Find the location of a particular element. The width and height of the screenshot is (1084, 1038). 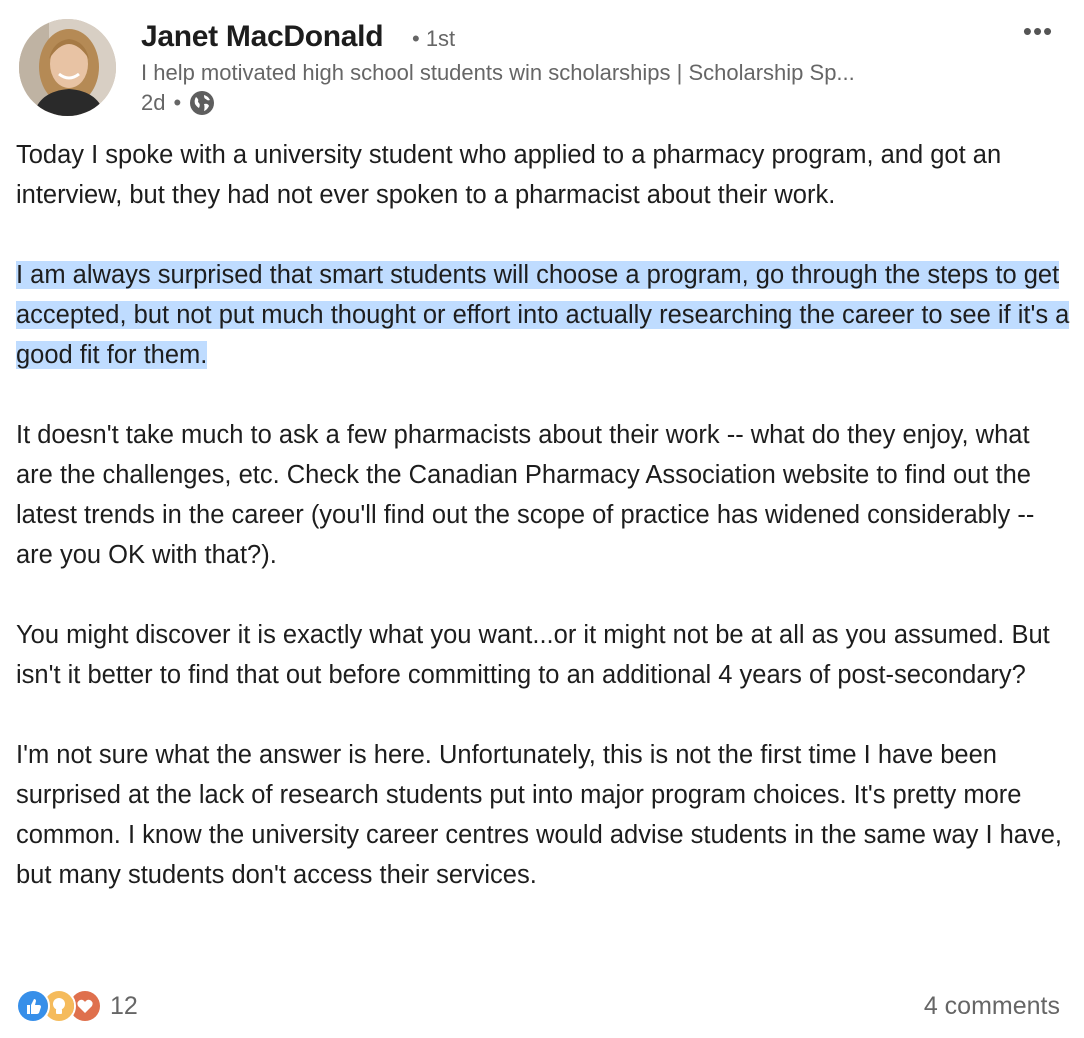

connection-degree: • 1st is located at coordinates (434, 38).